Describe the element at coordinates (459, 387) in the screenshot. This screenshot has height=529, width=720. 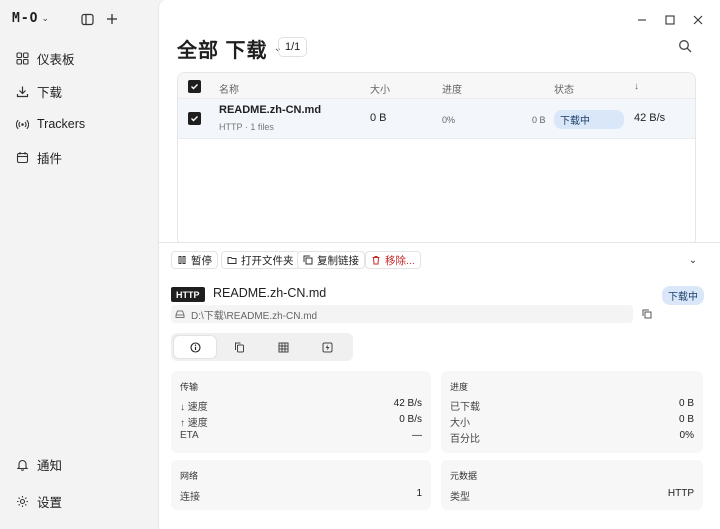
I see `progress-title: 进度` at that location.